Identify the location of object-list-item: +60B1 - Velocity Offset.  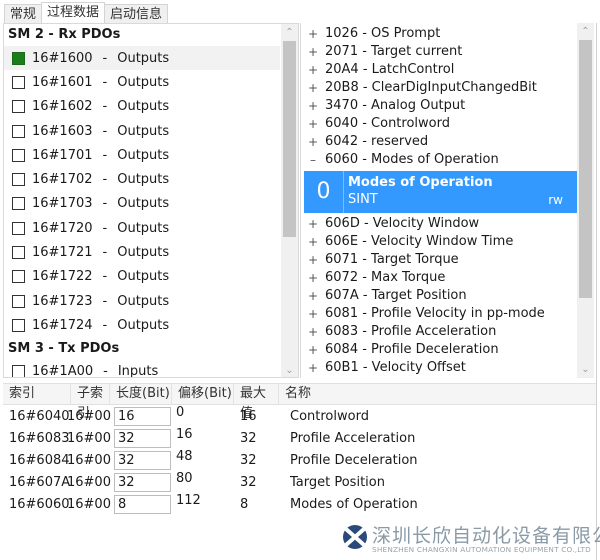
(439, 368).